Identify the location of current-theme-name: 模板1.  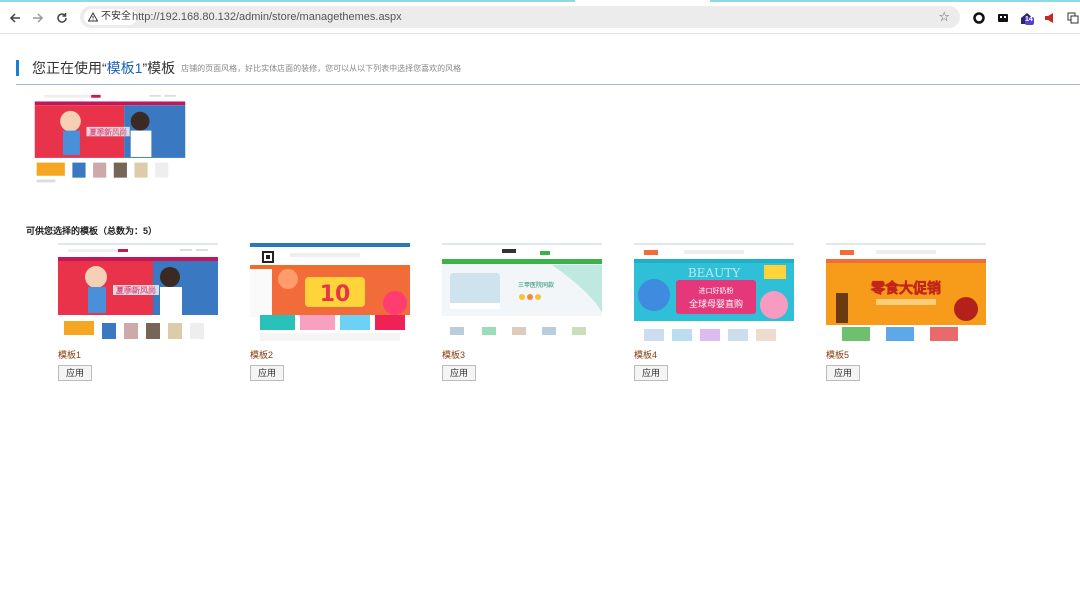
(124, 68).